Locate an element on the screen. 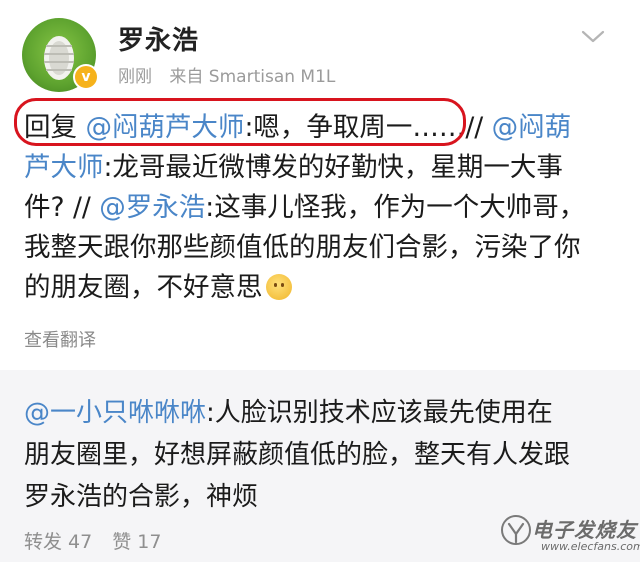 The height and width of the screenshot is (562, 640). emoji-icon is located at coordinates (278, 287).